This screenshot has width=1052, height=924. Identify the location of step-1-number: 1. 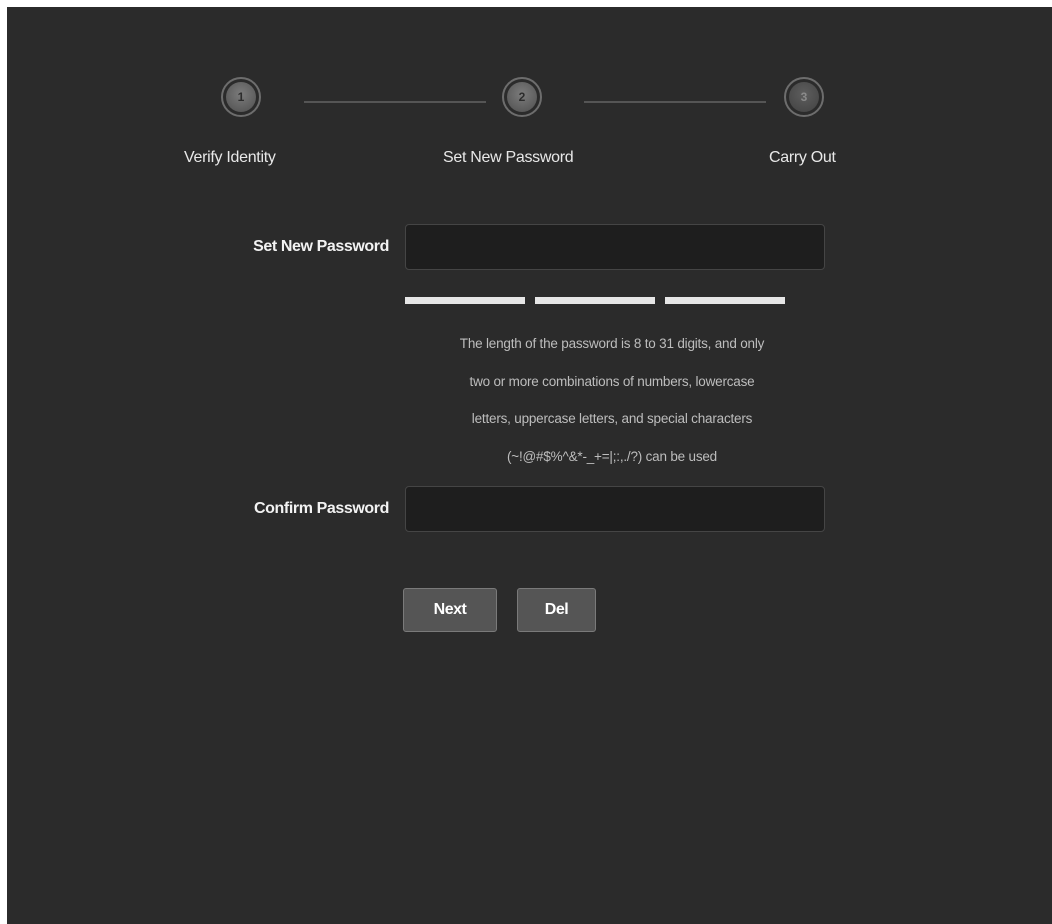
(241, 97).